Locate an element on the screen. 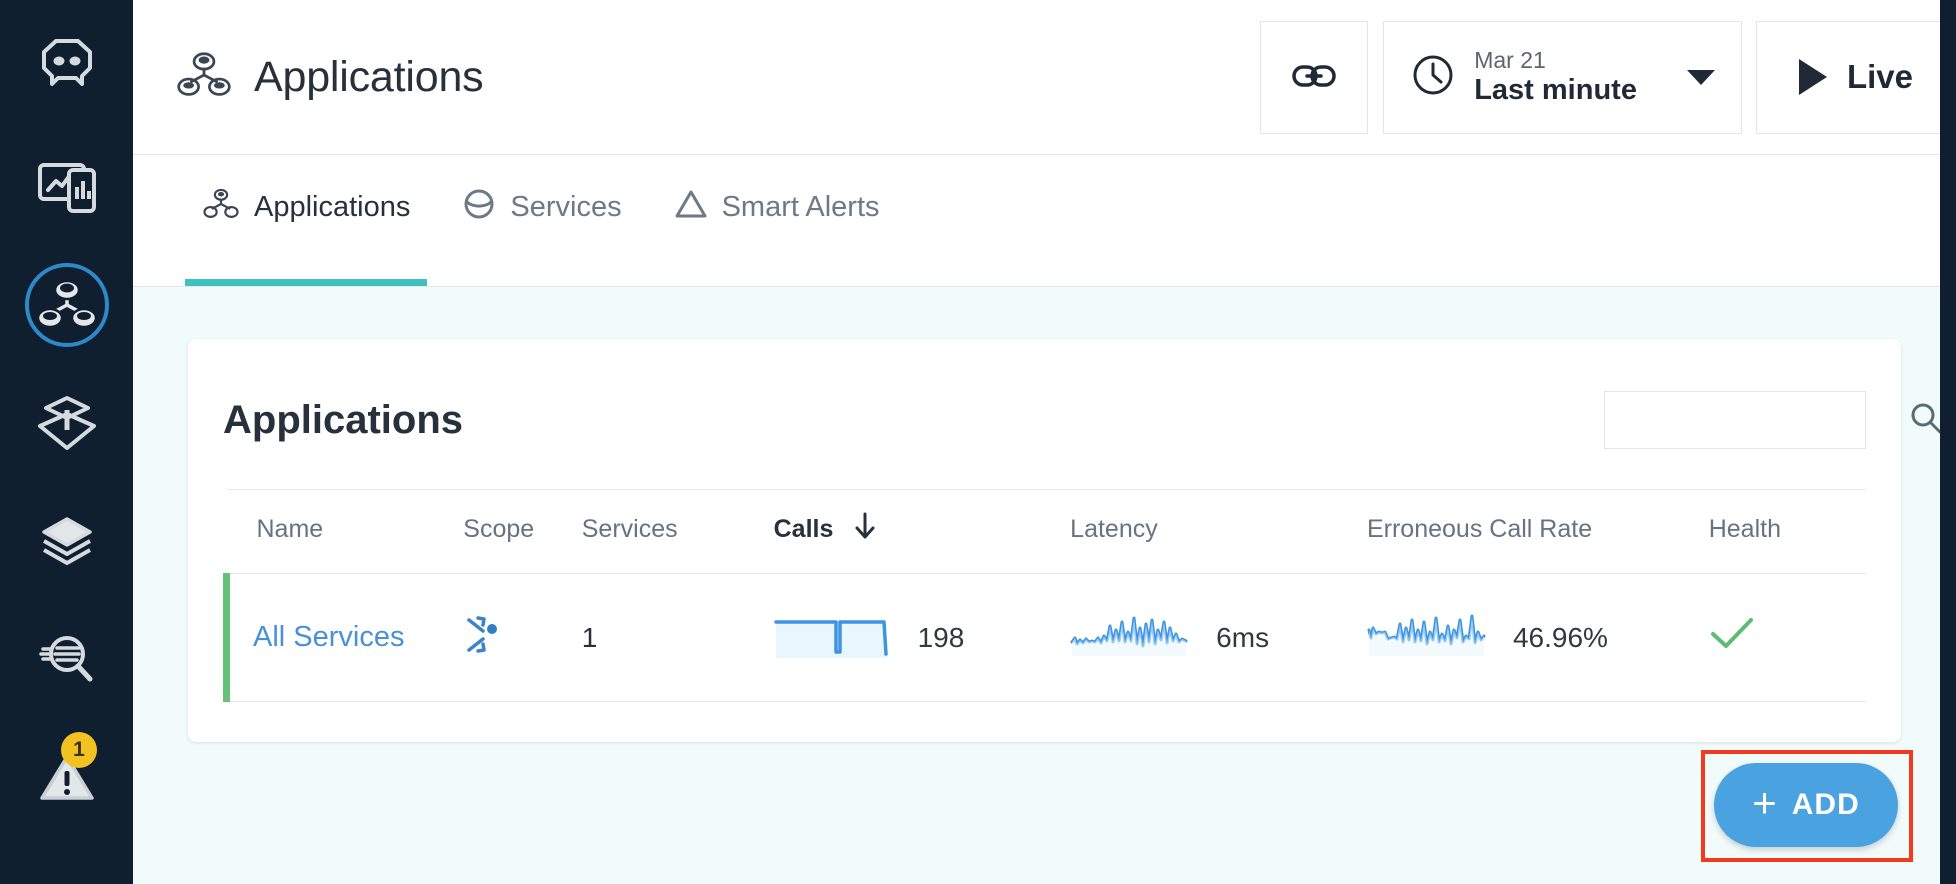 The width and height of the screenshot is (1956, 884). sidebar-item-infrastructure is located at coordinates (66, 423).